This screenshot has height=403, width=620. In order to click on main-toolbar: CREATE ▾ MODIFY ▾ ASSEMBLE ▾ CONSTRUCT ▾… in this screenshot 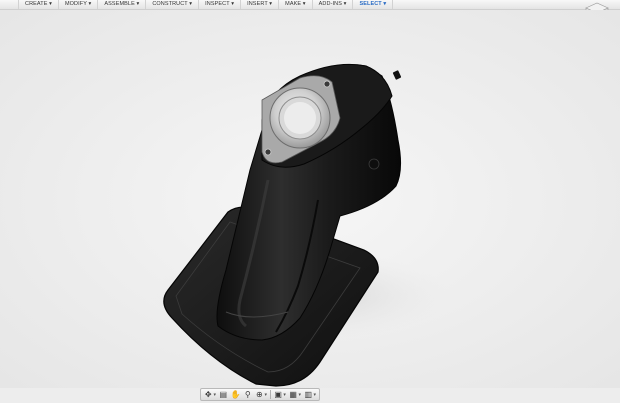, I will do `click(310, 5)`.